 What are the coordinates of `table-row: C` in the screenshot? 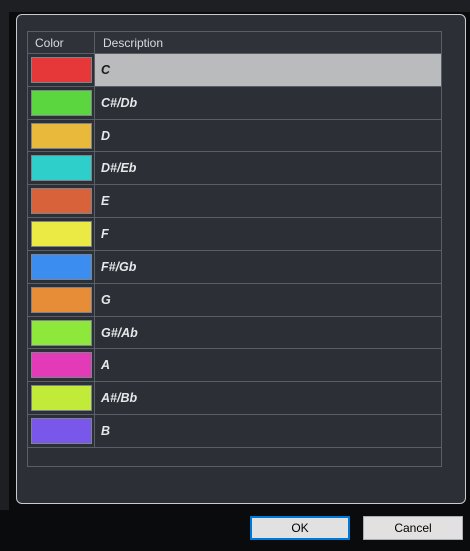 It's located at (234, 70).